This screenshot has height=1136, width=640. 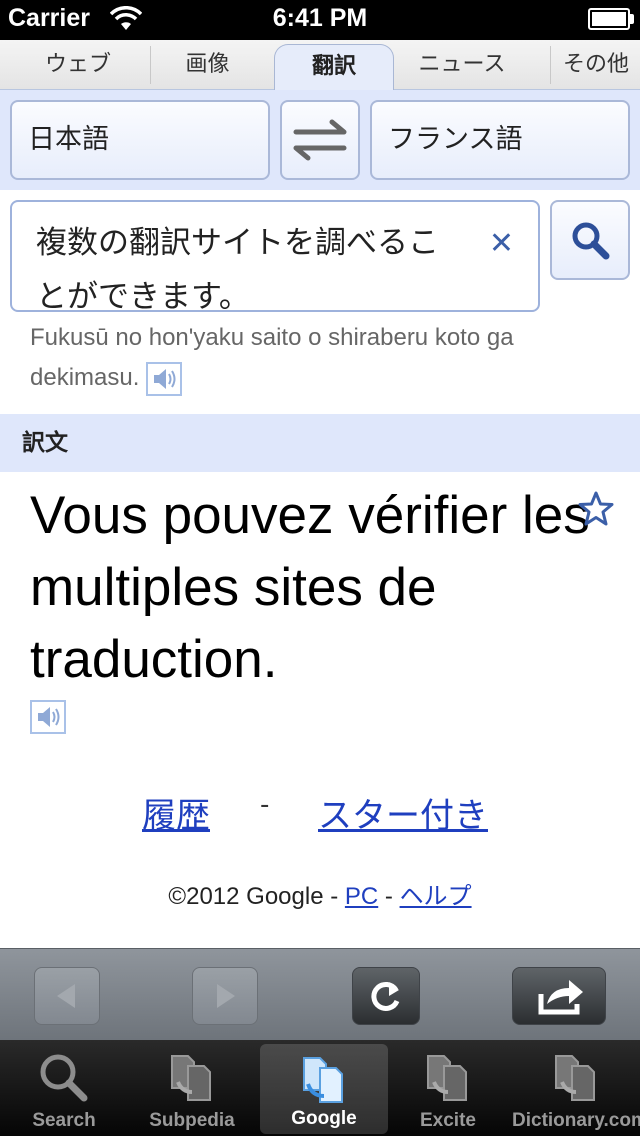 I want to click on battery-tip, so click(x=632, y=19).